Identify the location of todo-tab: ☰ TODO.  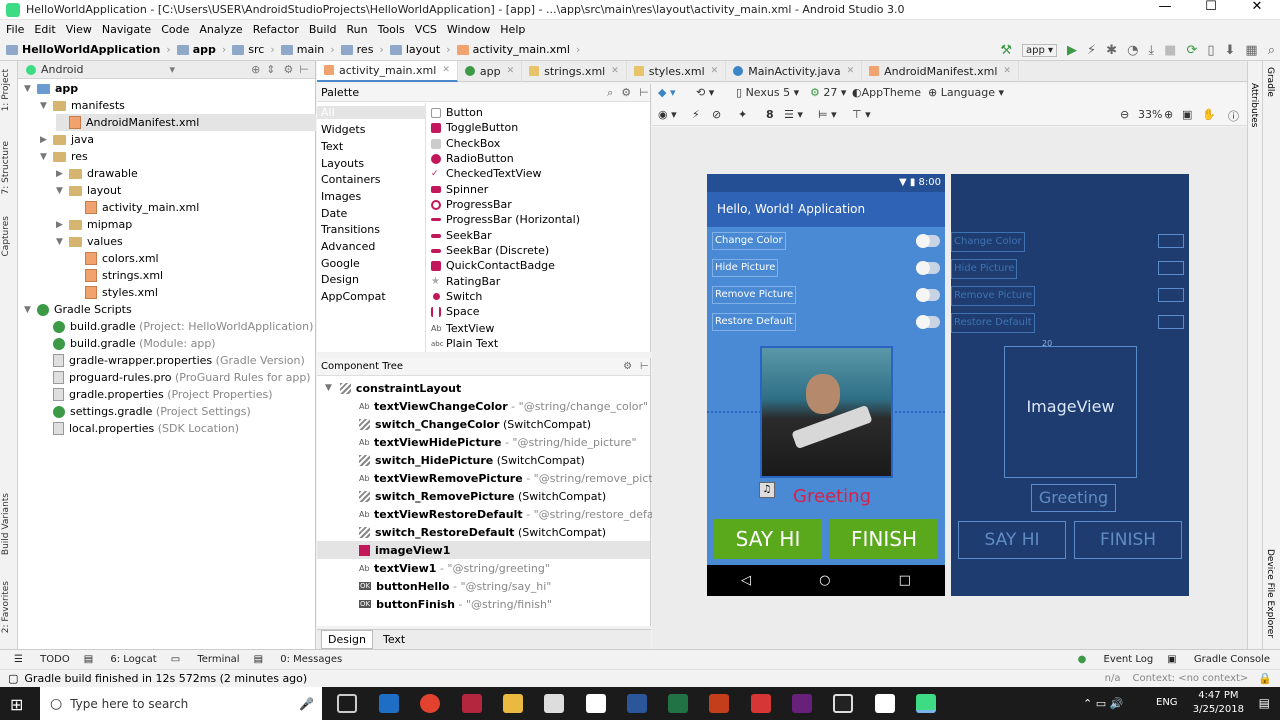
(42, 659).